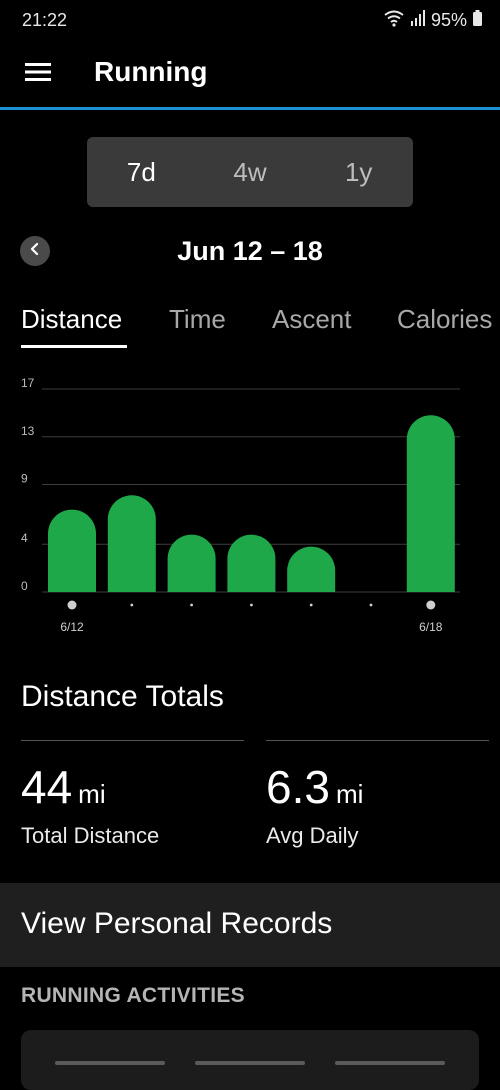 The image size is (500, 1090). What do you see at coordinates (71, 319) in the screenshot?
I see `tab-distance: Distance` at bounding box center [71, 319].